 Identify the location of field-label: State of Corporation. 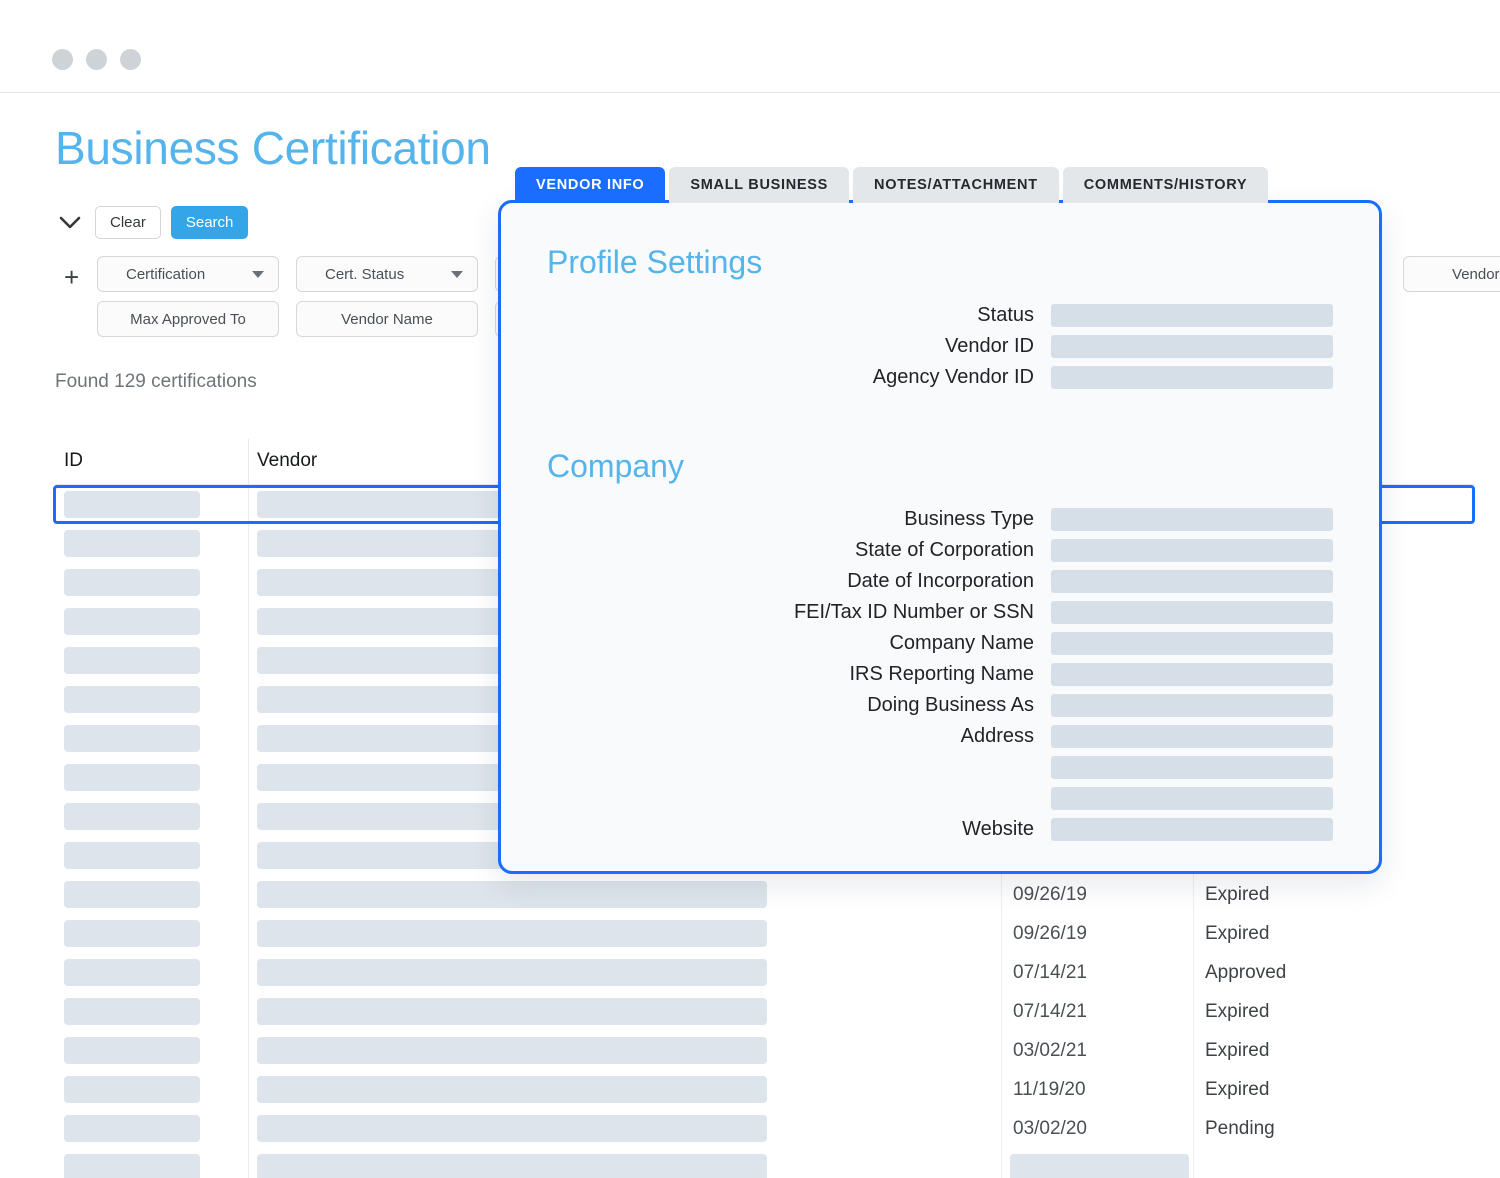
(944, 550).